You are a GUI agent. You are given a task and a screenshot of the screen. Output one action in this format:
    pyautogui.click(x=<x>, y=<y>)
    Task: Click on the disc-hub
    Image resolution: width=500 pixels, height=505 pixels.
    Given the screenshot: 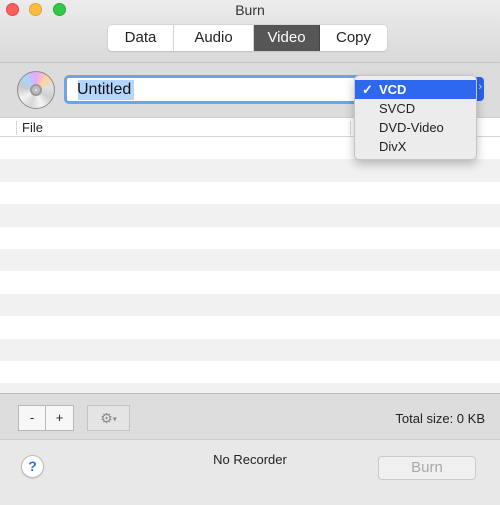 What is the action you would take?
    pyautogui.click(x=36, y=90)
    